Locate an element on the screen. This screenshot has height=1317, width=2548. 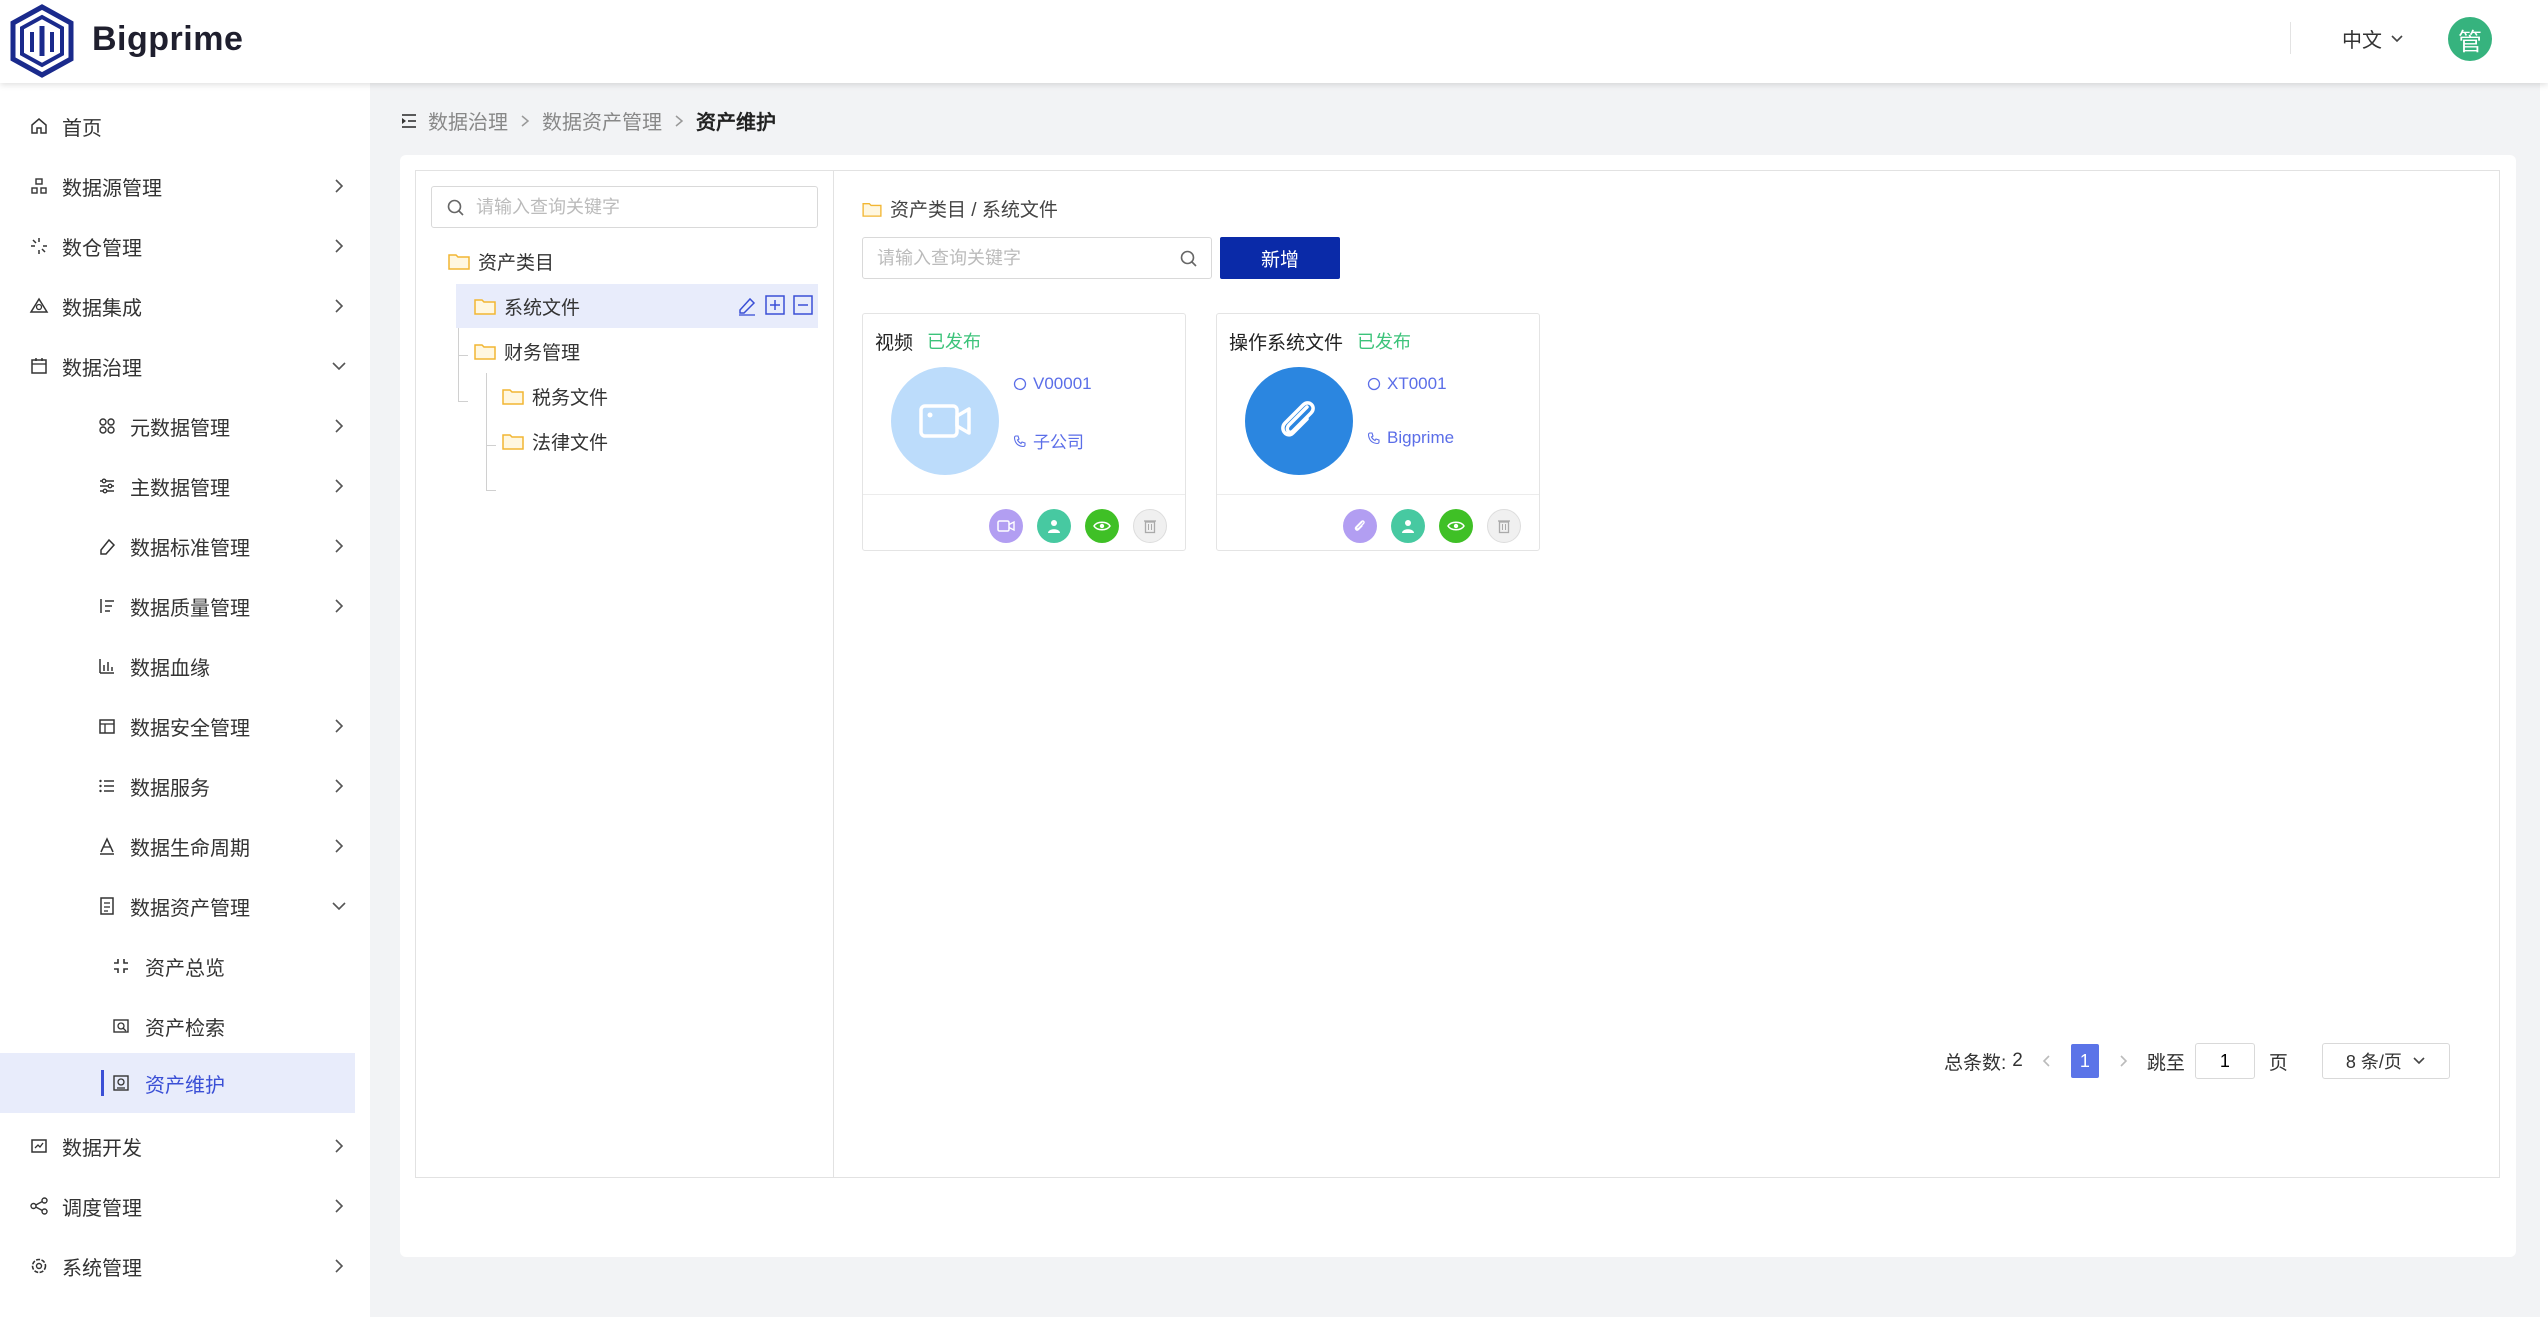
sidebar-item-retrieval: 资产检索 is located at coordinates (177, 1026).